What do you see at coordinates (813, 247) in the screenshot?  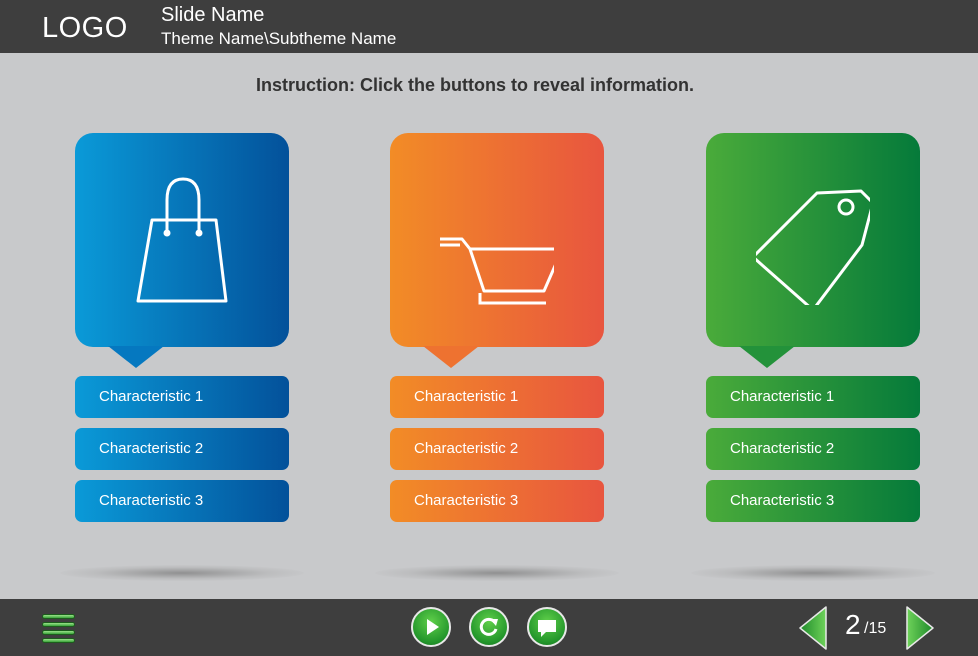 I see `price-tag-icon` at bounding box center [813, 247].